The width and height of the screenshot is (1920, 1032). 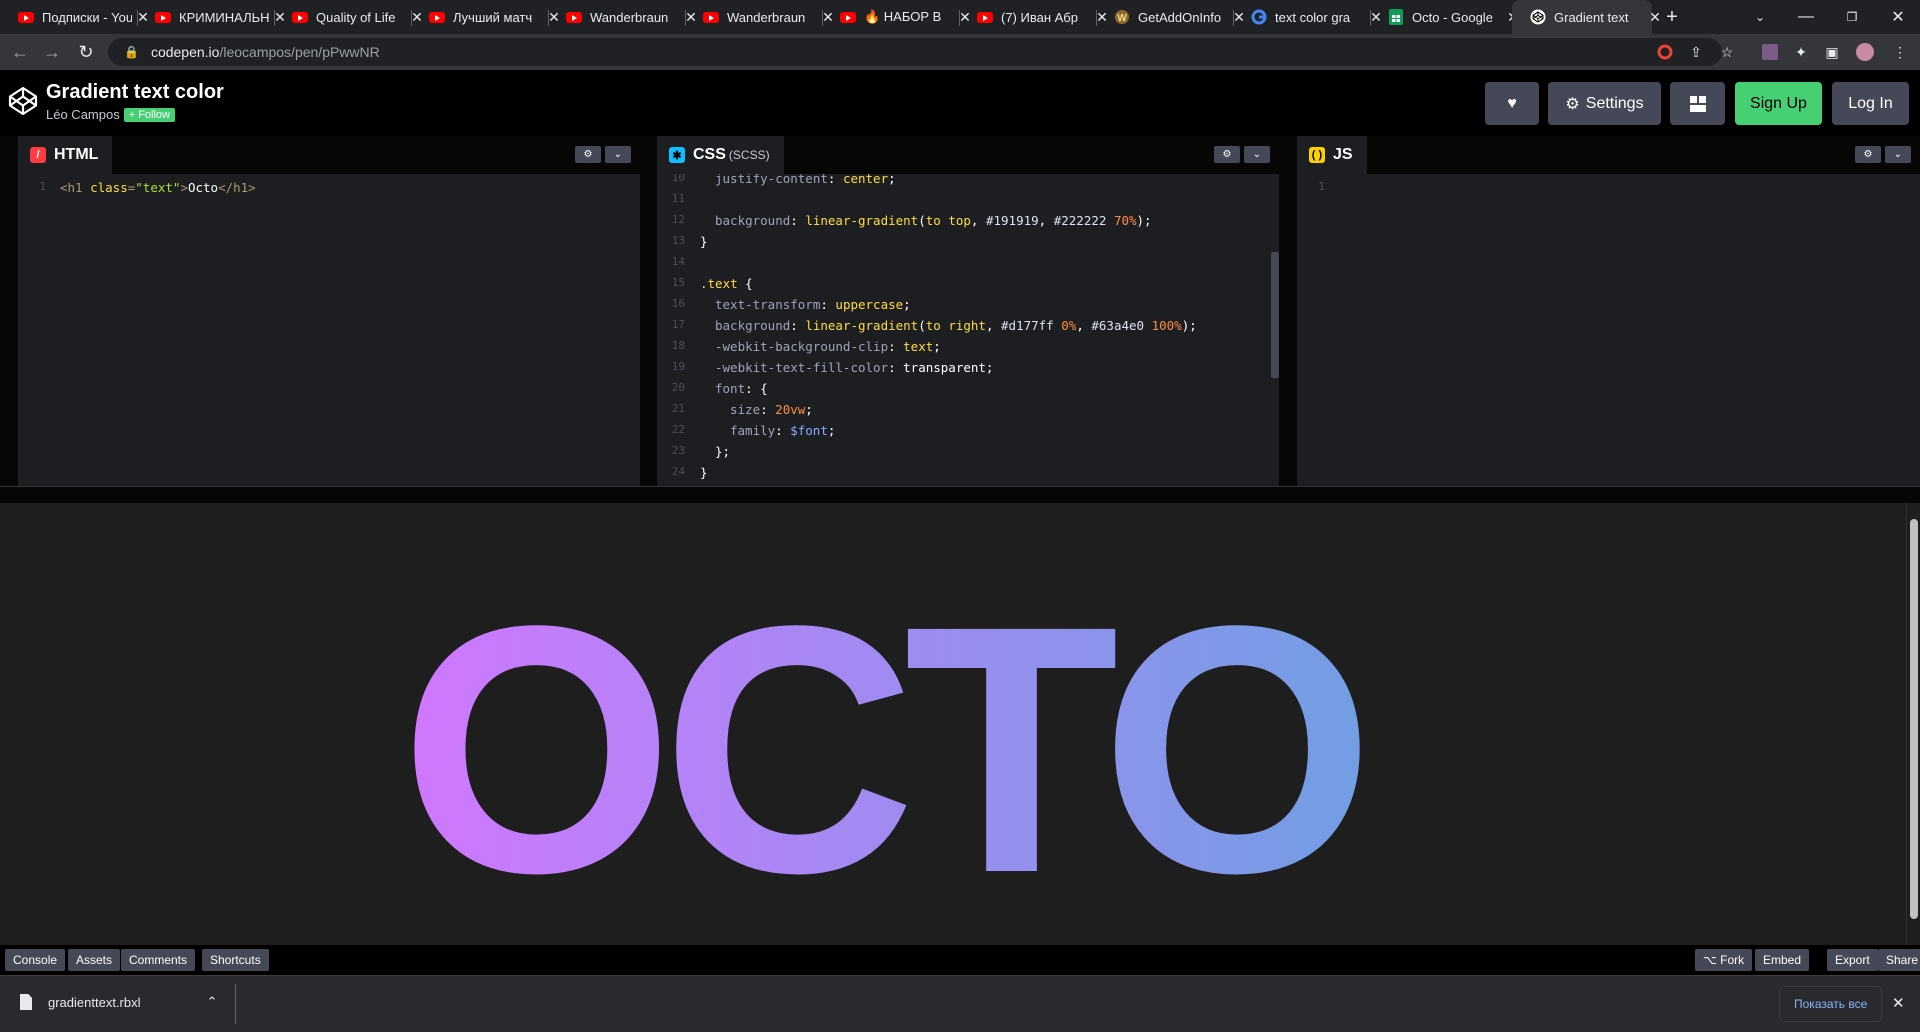 I want to click on codepen-logo-icon, so click(x=23, y=101).